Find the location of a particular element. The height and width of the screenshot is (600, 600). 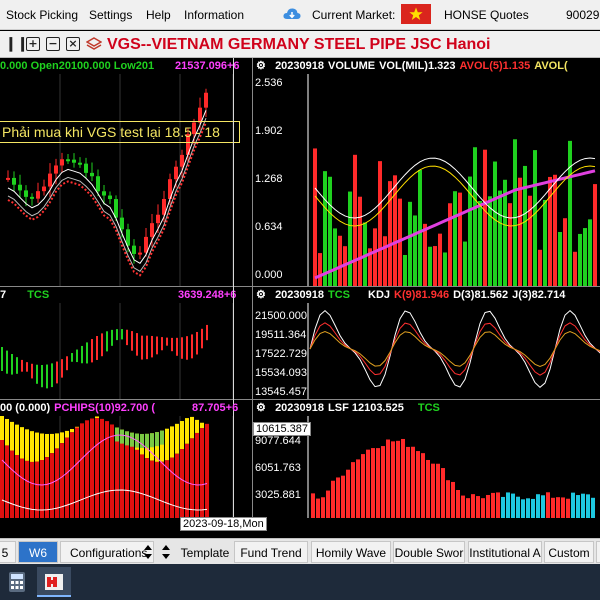

pause-icon: ❙❙ is located at coordinates (16, 43).